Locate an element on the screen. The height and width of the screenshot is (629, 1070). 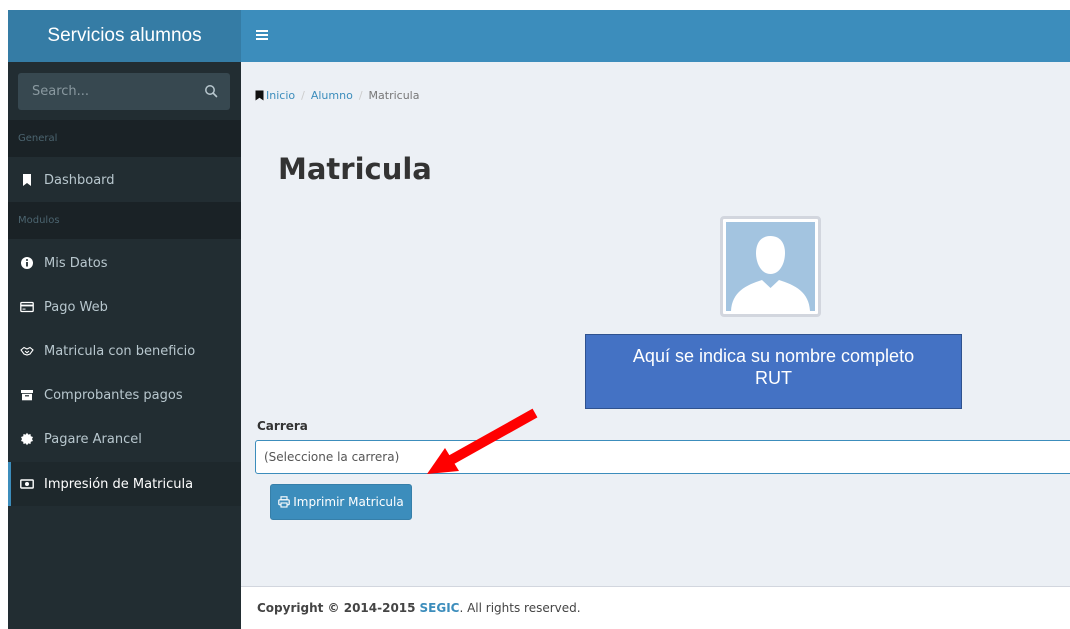
footer-copyright: Copyright © 2014-2015 is located at coordinates (336, 608).